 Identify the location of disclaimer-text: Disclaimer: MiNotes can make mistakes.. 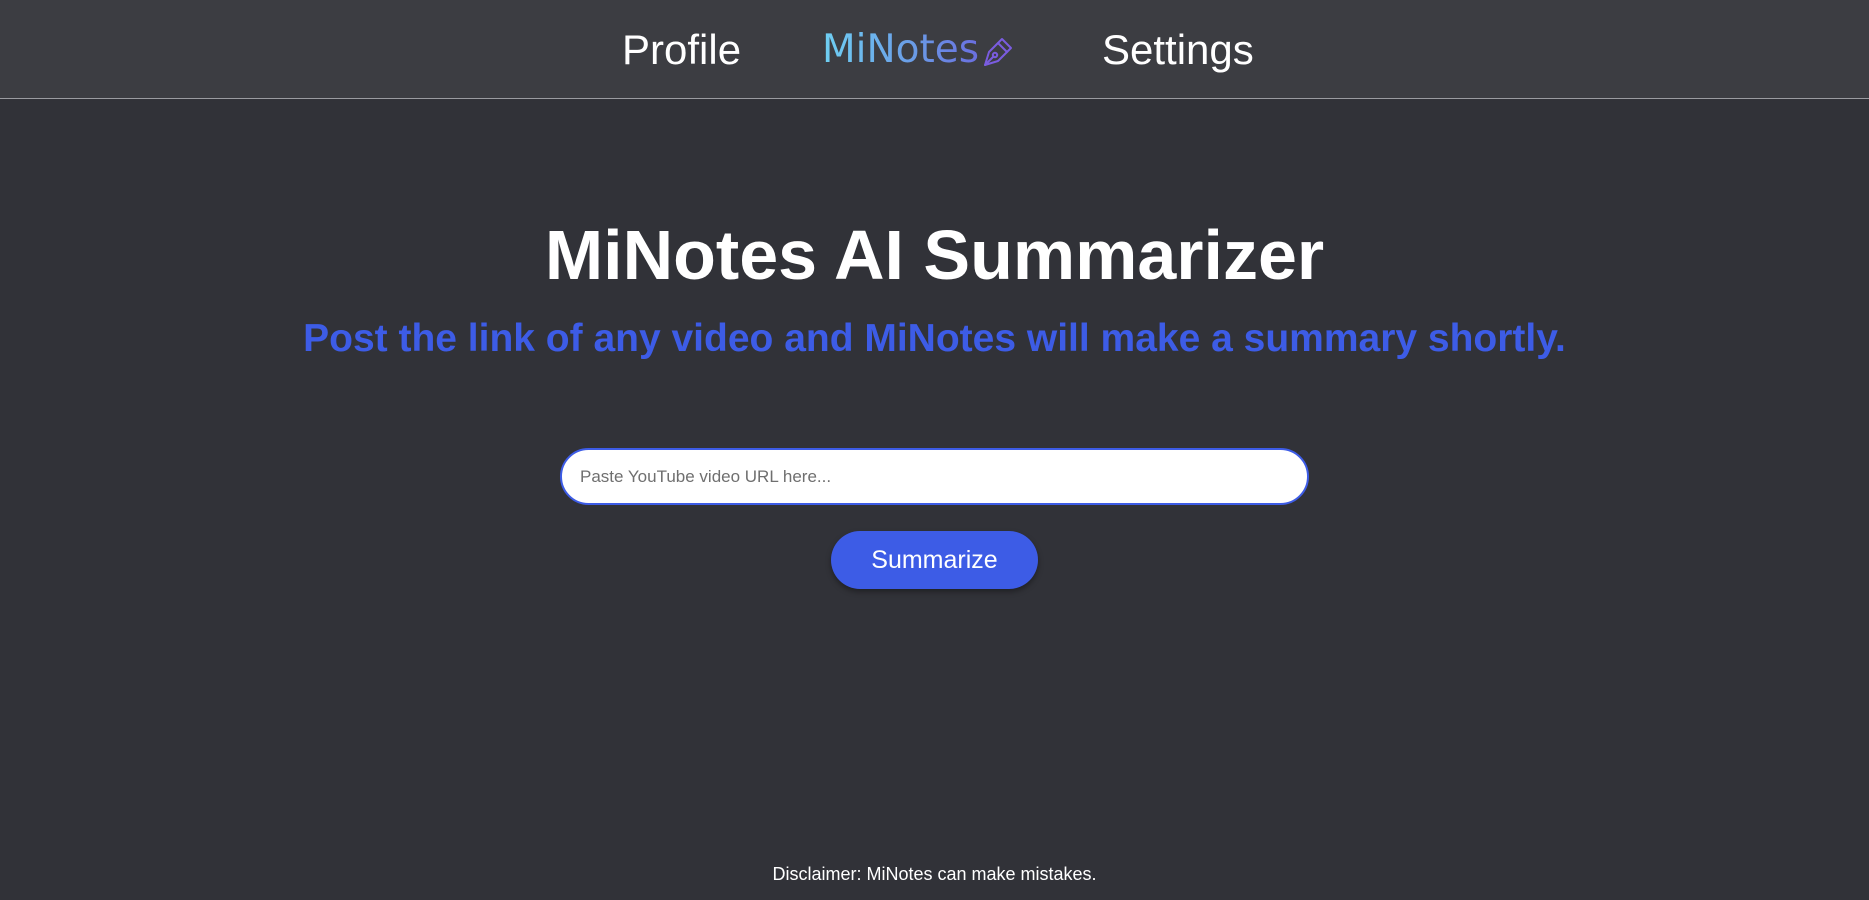
(934, 874).